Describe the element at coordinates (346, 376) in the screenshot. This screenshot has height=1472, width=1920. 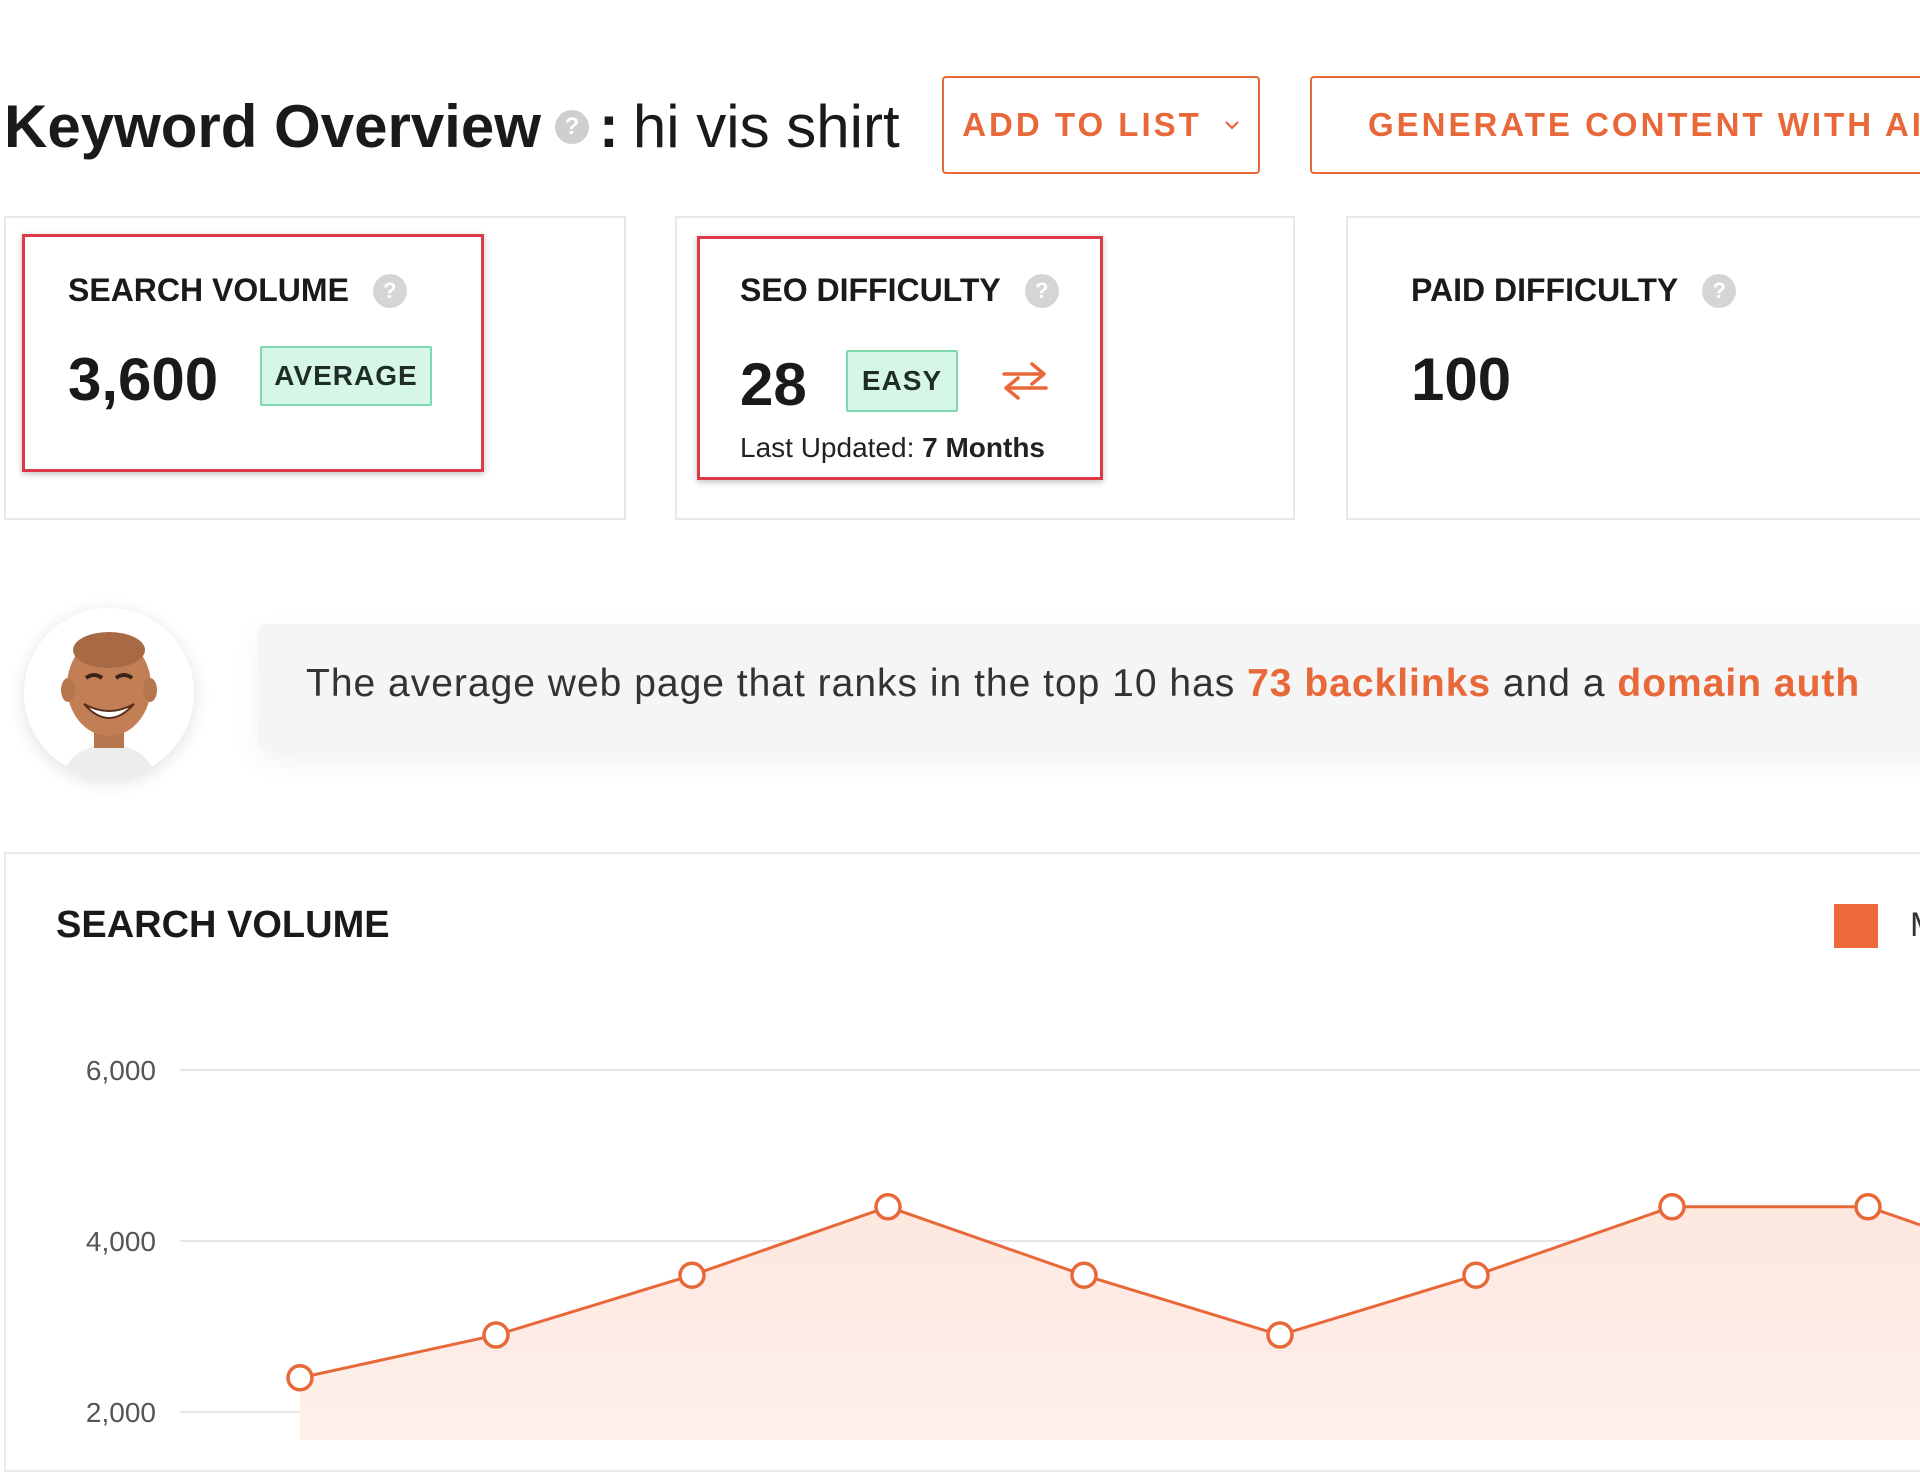
I see `search-volume-badge: AVERAGE` at that location.